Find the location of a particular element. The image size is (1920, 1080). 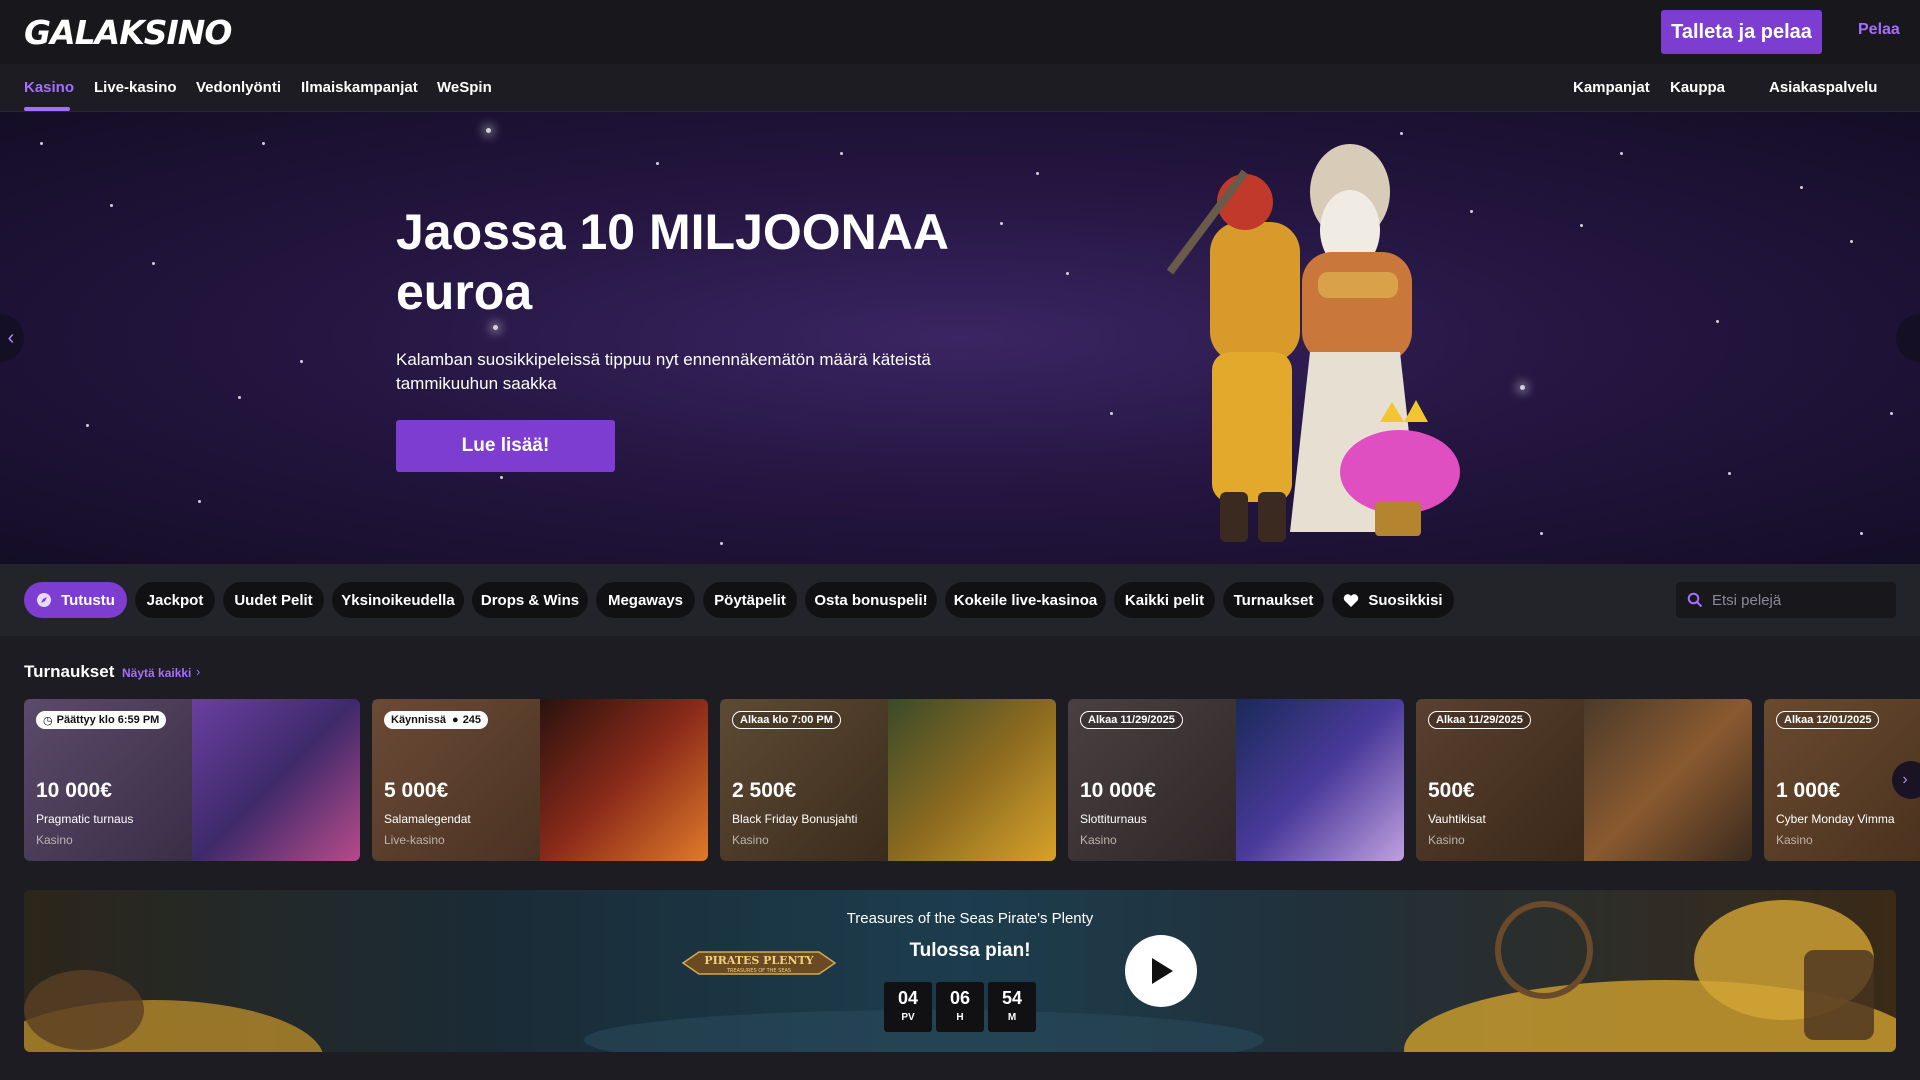

tournament-name: Slottiturnaus is located at coordinates (1113, 819).